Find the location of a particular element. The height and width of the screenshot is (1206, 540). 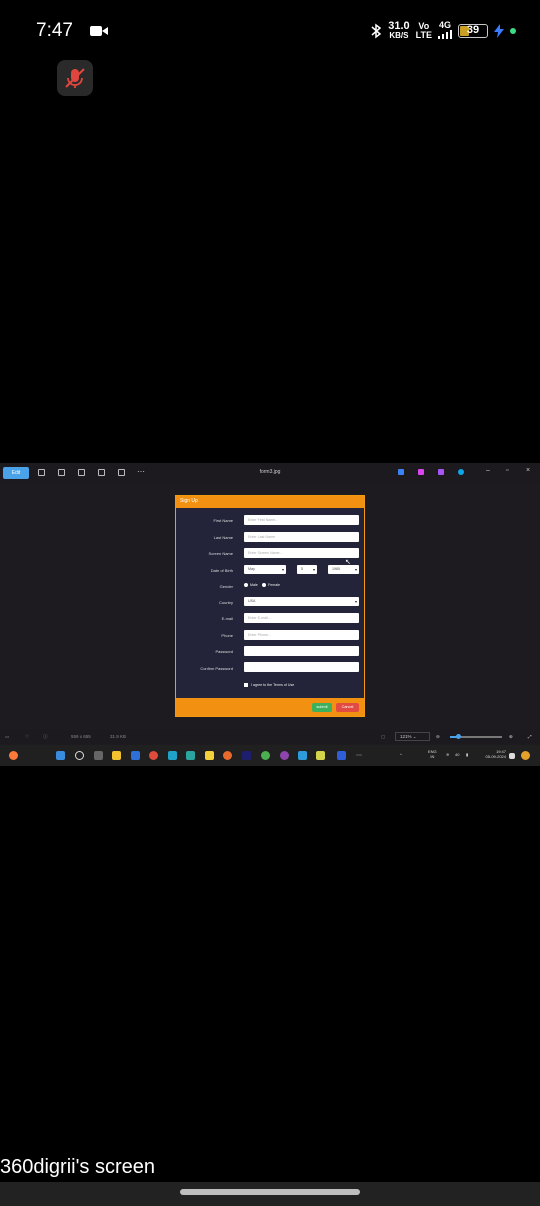

last-name-input: Enter Last Name is located at coordinates (301, 537).